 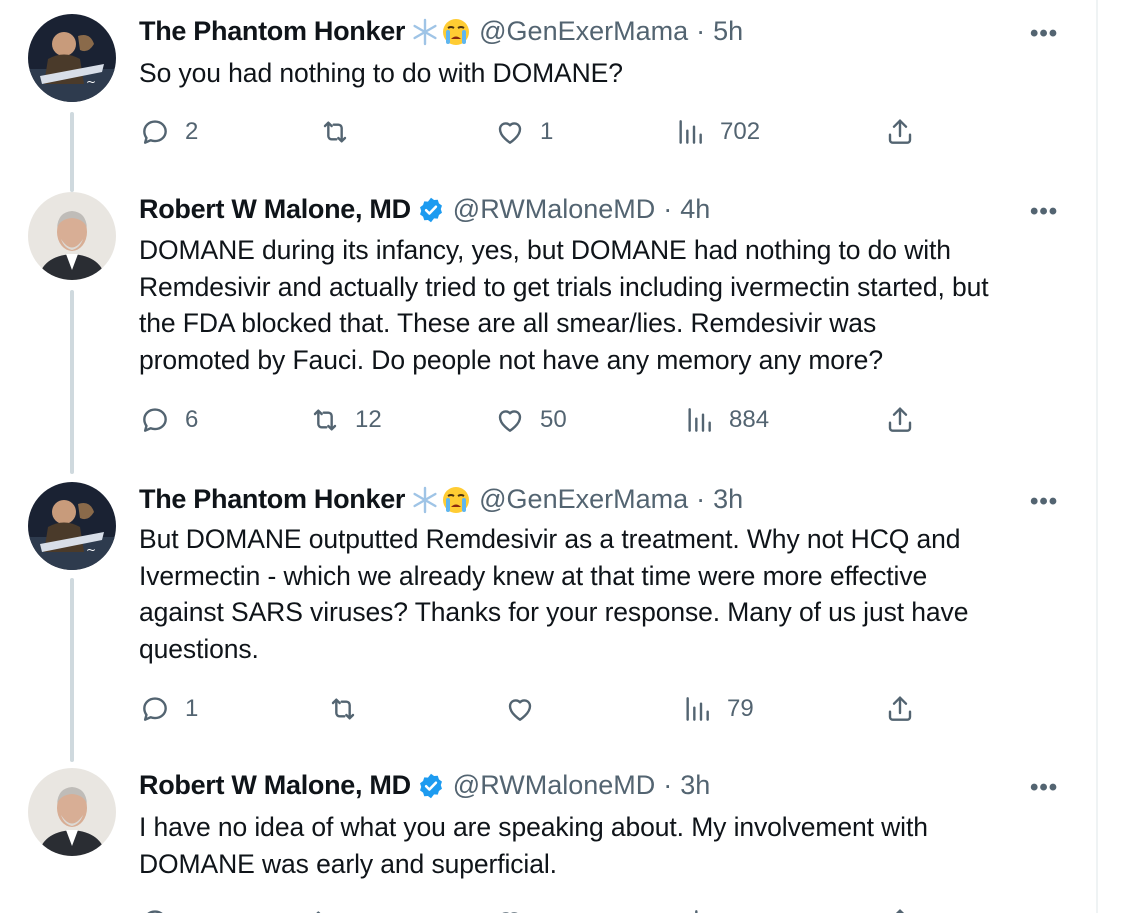 I want to click on tweet-actions: 1 79, so click(x=539, y=710).